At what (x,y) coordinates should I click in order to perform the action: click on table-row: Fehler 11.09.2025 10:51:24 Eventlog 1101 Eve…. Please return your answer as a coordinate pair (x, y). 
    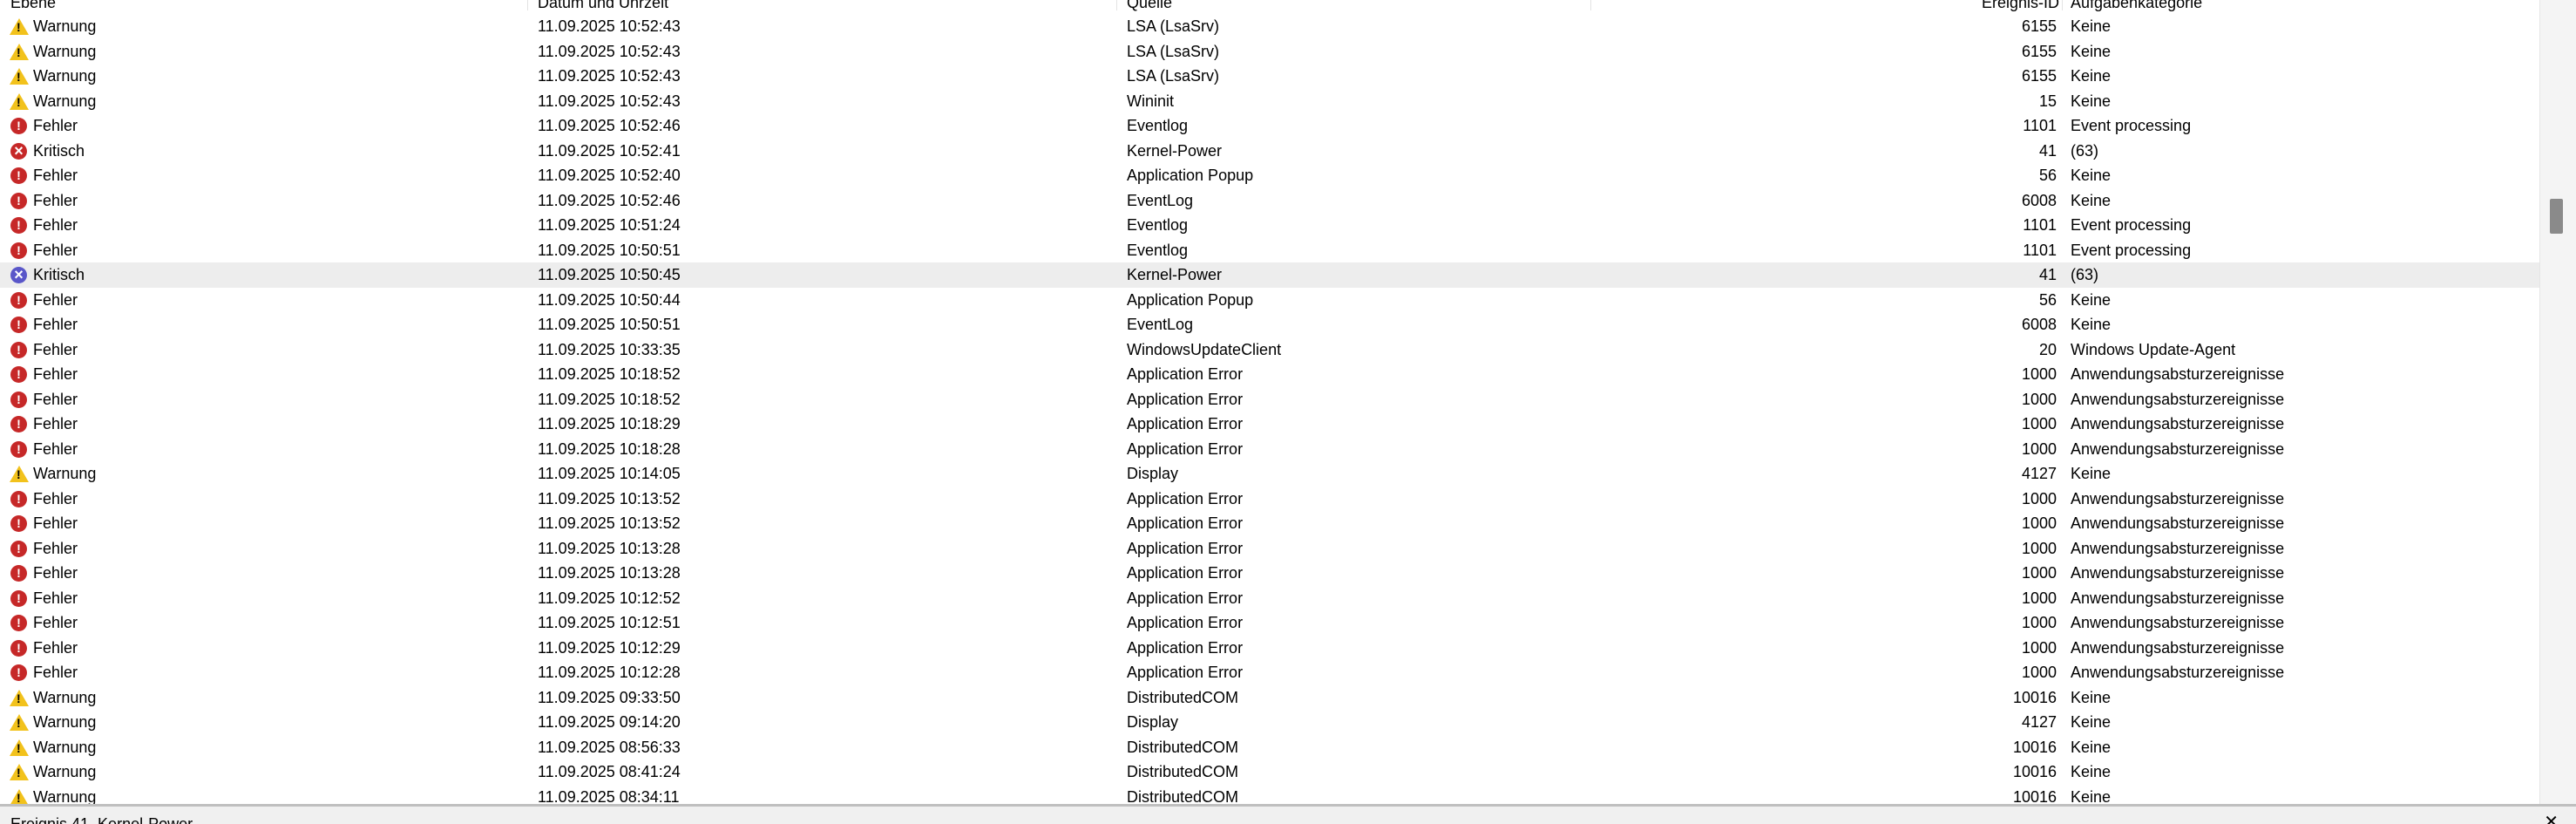
    Looking at the image, I should click on (1269, 225).